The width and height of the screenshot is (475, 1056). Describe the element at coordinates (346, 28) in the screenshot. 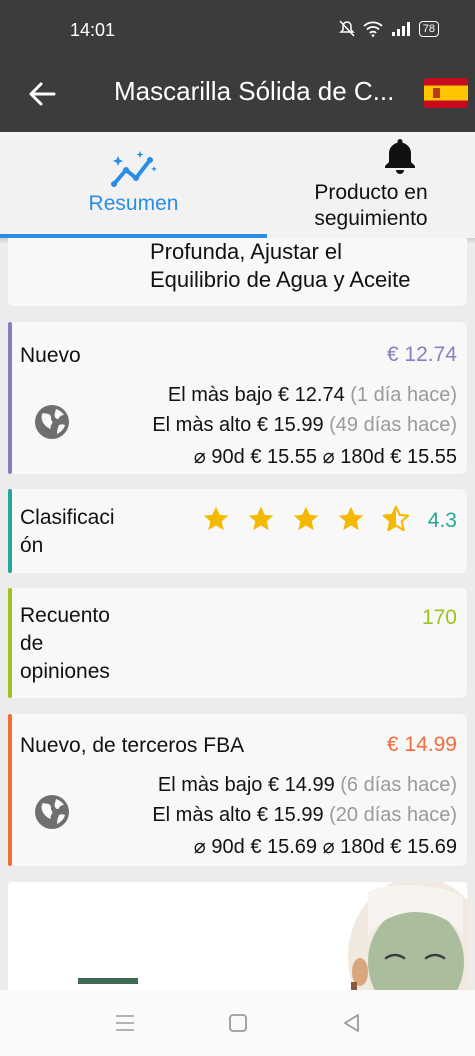

I see `mute-bell-icon` at that location.